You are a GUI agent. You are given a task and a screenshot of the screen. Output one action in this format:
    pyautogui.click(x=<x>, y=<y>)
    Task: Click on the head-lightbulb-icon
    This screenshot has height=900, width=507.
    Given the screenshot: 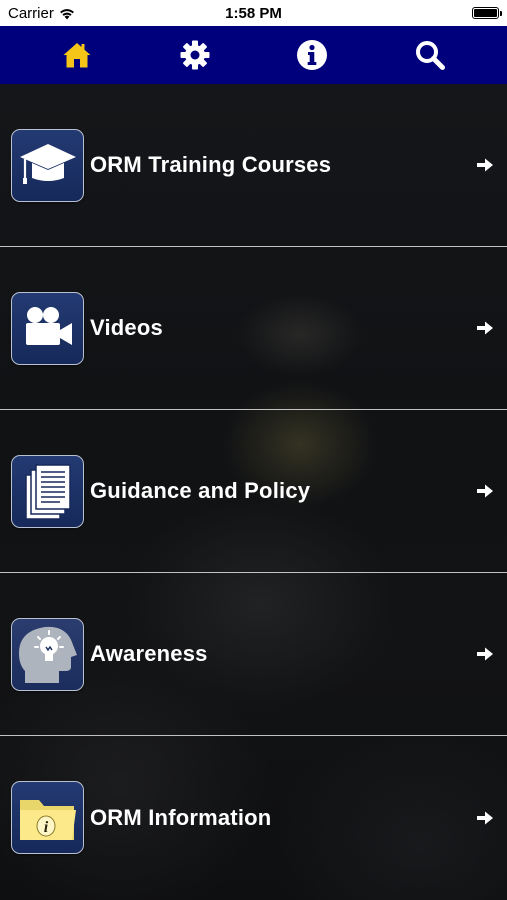 What is the action you would take?
    pyautogui.click(x=47, y=654)
    